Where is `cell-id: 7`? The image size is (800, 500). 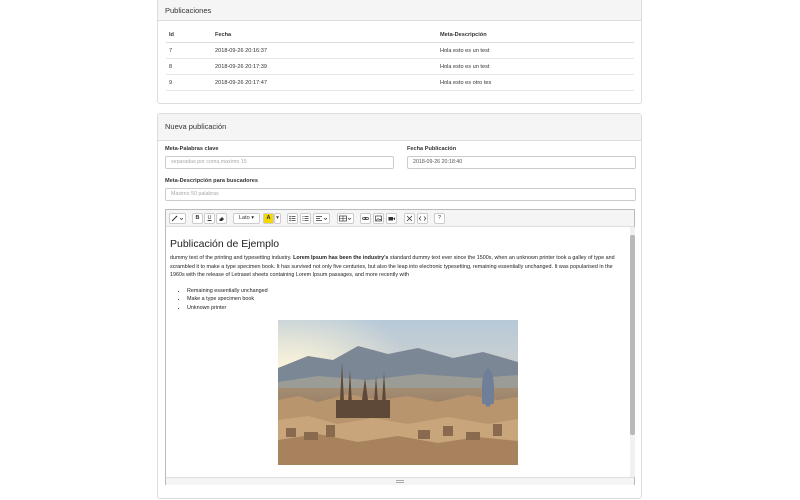 cell-id: 7 is located at coordinates (189, 50).